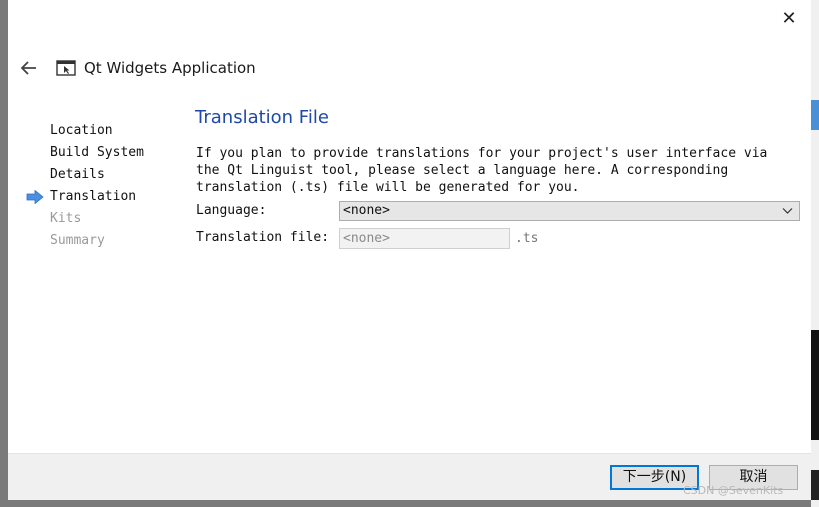 The width and height of the screenshot is (819, 507). Describe the element at coordinates (93, 196) in the screenshot. I see `step-label: Translation` at that location.